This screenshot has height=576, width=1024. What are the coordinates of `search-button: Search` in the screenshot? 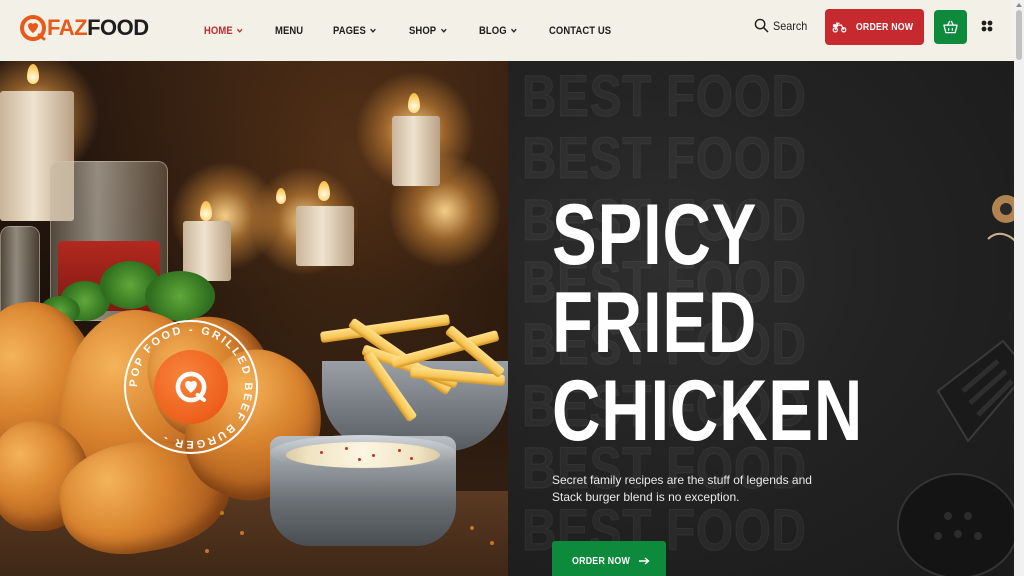 It's located at (782, 25).